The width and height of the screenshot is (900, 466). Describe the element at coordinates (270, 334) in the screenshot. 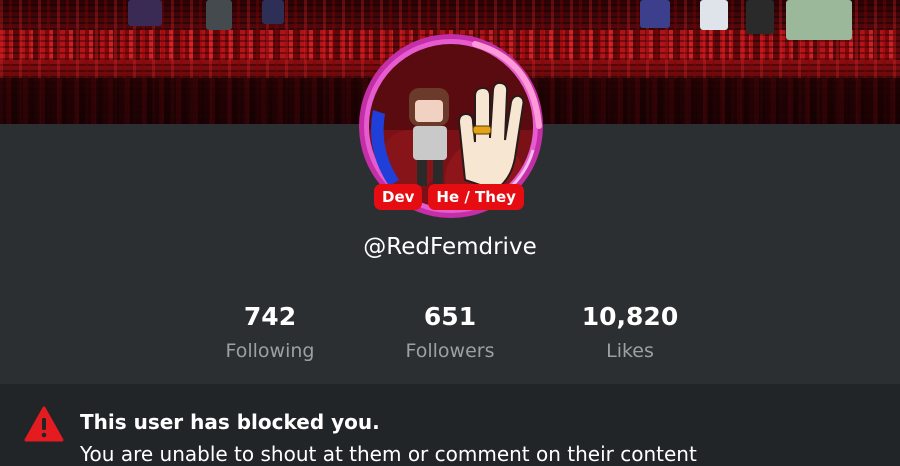

I see `following-stat: 742 Following` at that location.